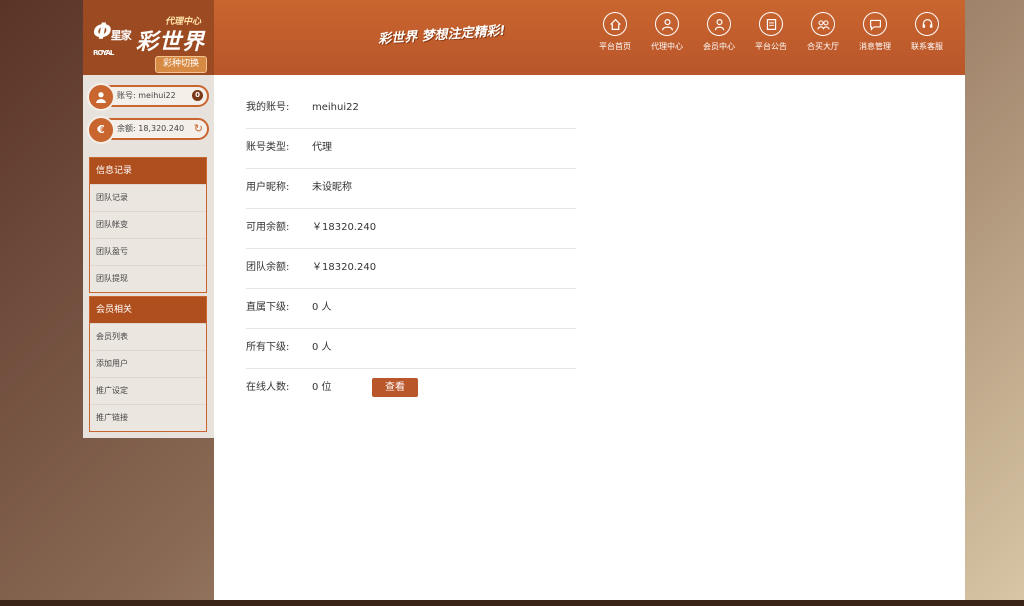 The image size is (1024, 606). What do you see at coordinates (411, 348) in the screenshot?
I see `info-row-all-subordinates: 所有下级: 0 人` at bounding box center [411, 348].